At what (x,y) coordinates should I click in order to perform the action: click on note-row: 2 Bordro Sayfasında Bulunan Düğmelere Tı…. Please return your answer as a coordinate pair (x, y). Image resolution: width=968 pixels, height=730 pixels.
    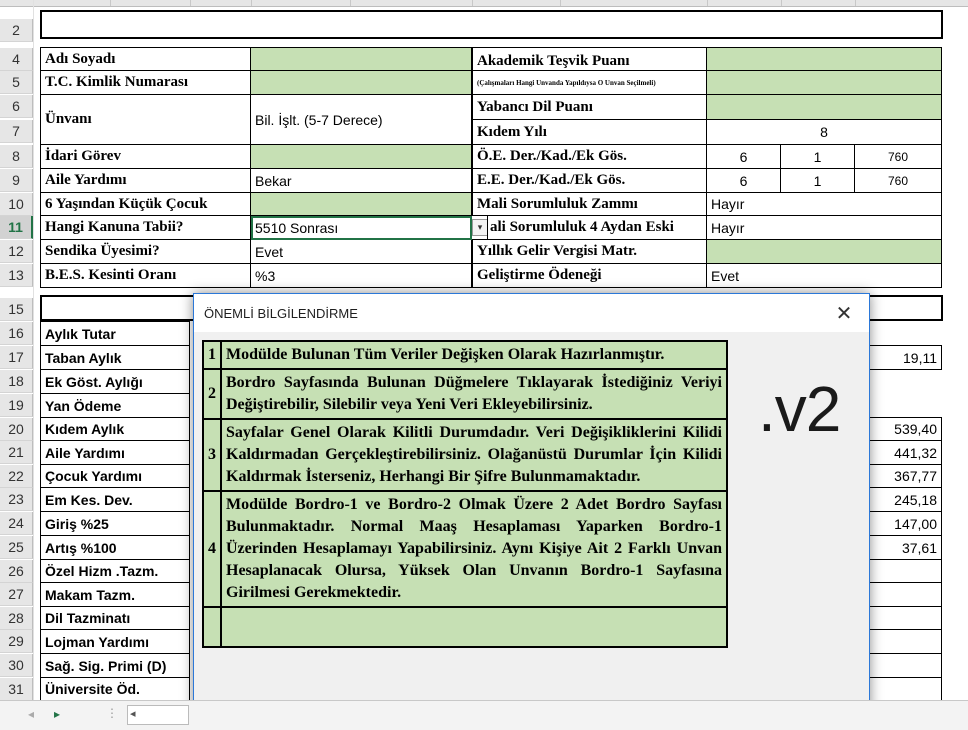
    Looking at the image, I should click on (465, 394).